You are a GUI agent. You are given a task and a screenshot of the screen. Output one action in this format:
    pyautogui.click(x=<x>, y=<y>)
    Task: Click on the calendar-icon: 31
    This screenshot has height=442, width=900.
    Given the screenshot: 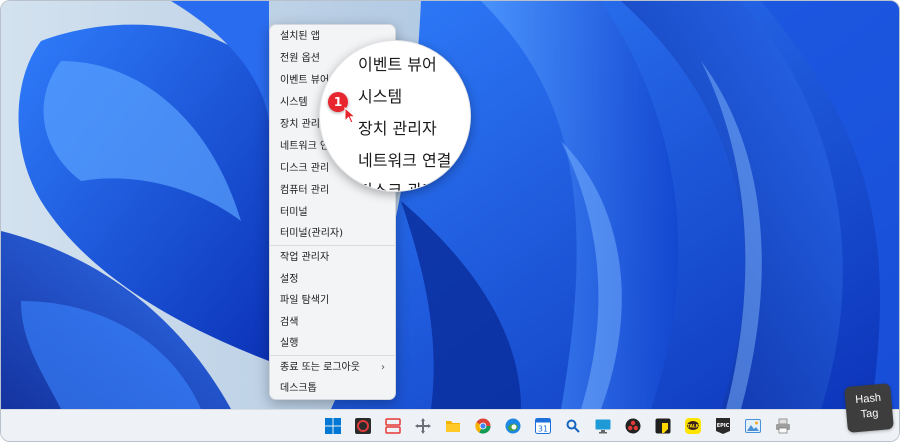 What is the action you would take?
    pyautogui.click(x=543, y=426)
    